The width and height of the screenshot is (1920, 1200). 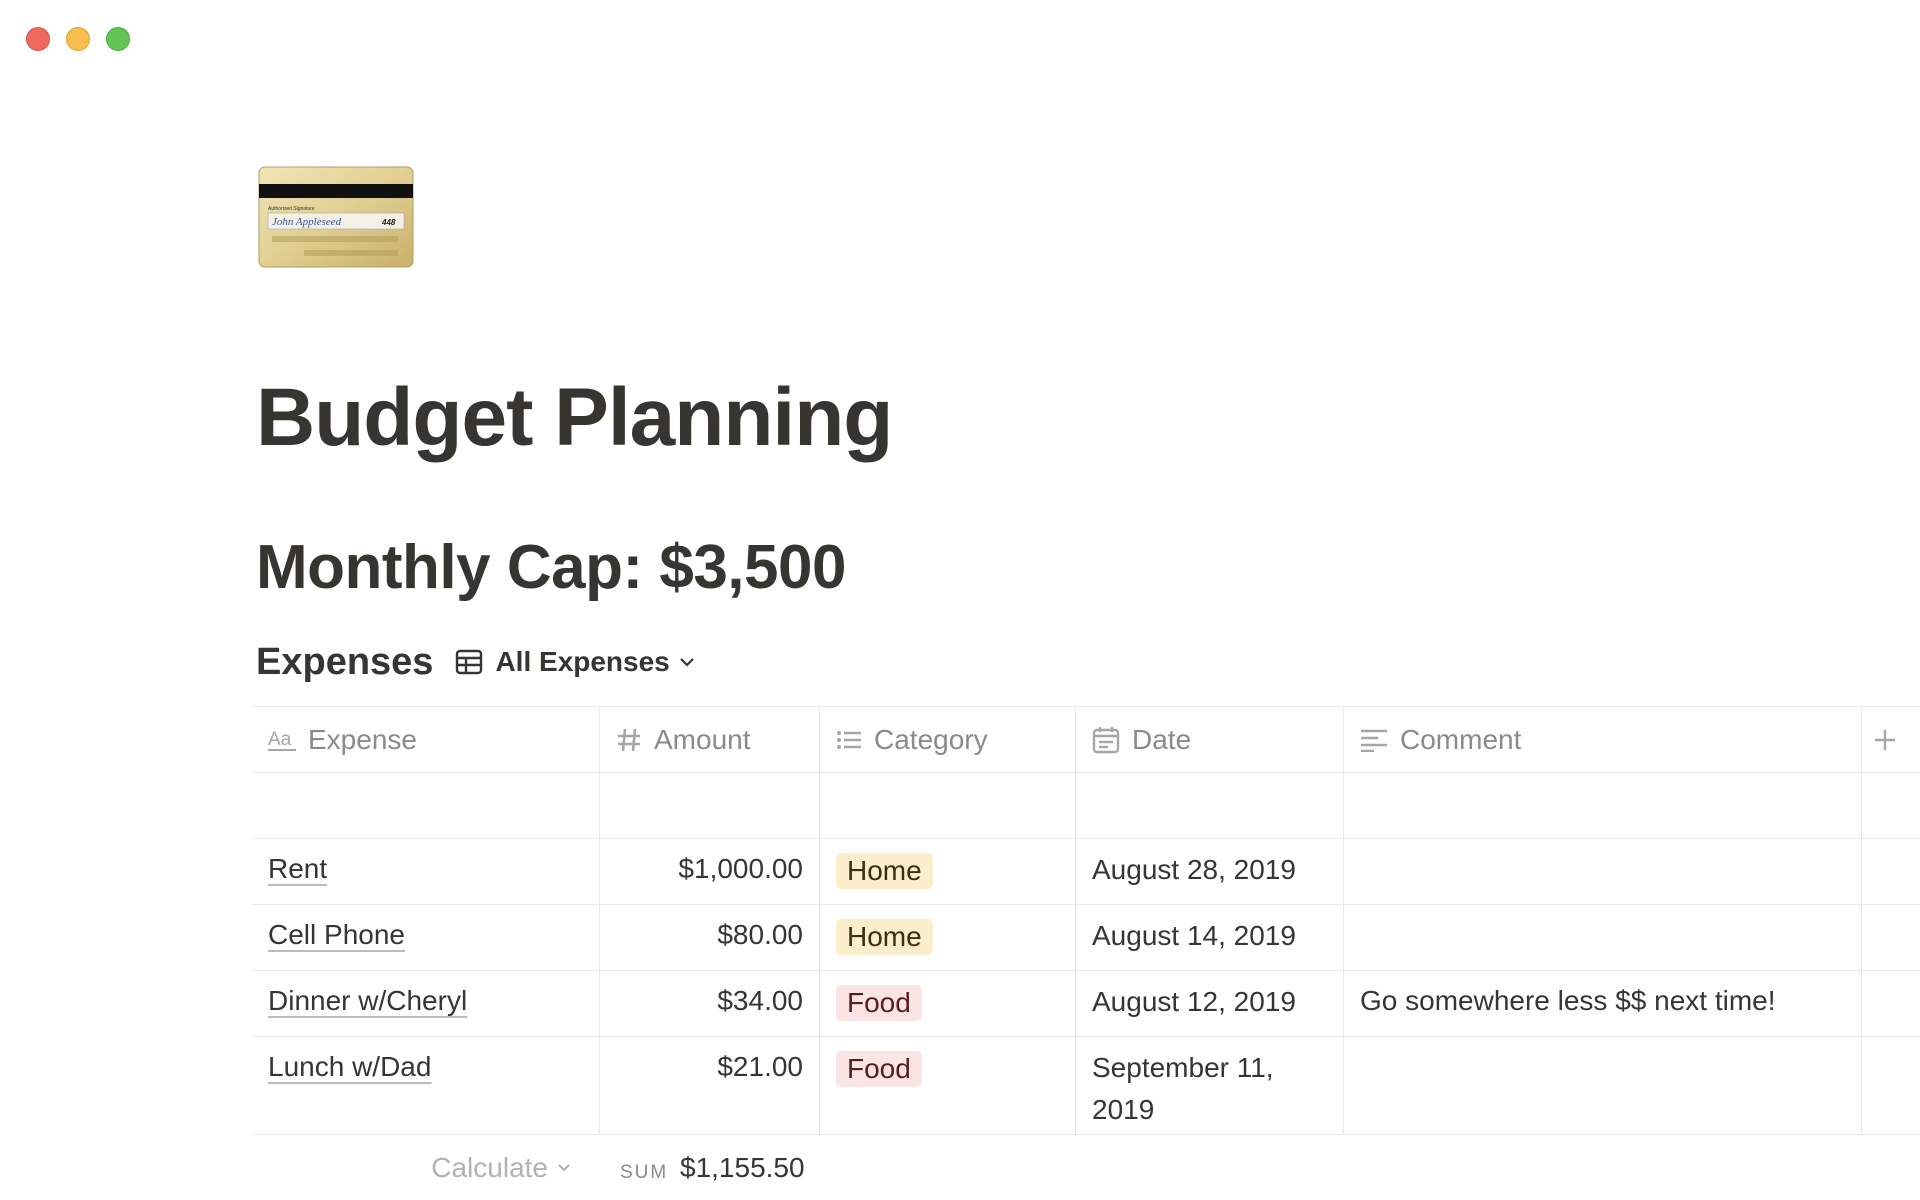 I want to click on date-value: August 14, 2019, so click(x=1194, y=935).